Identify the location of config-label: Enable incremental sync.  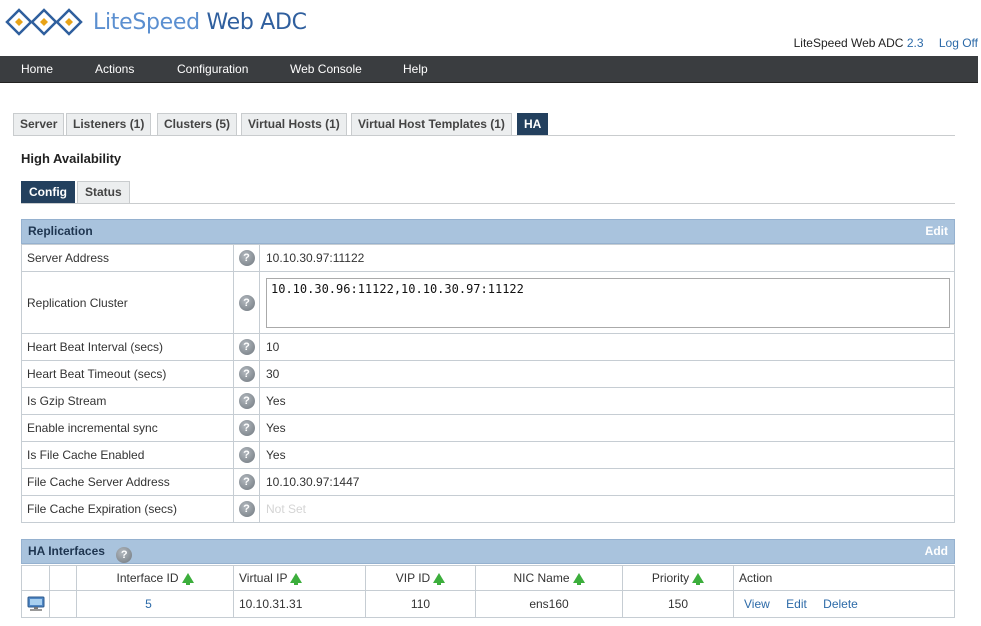
(127, 428).